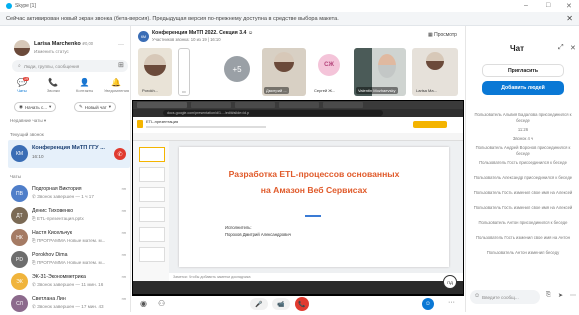 The height and width of the screenshot is (315, 579). I want to click on slides-logo-icon, so click(140, 124).